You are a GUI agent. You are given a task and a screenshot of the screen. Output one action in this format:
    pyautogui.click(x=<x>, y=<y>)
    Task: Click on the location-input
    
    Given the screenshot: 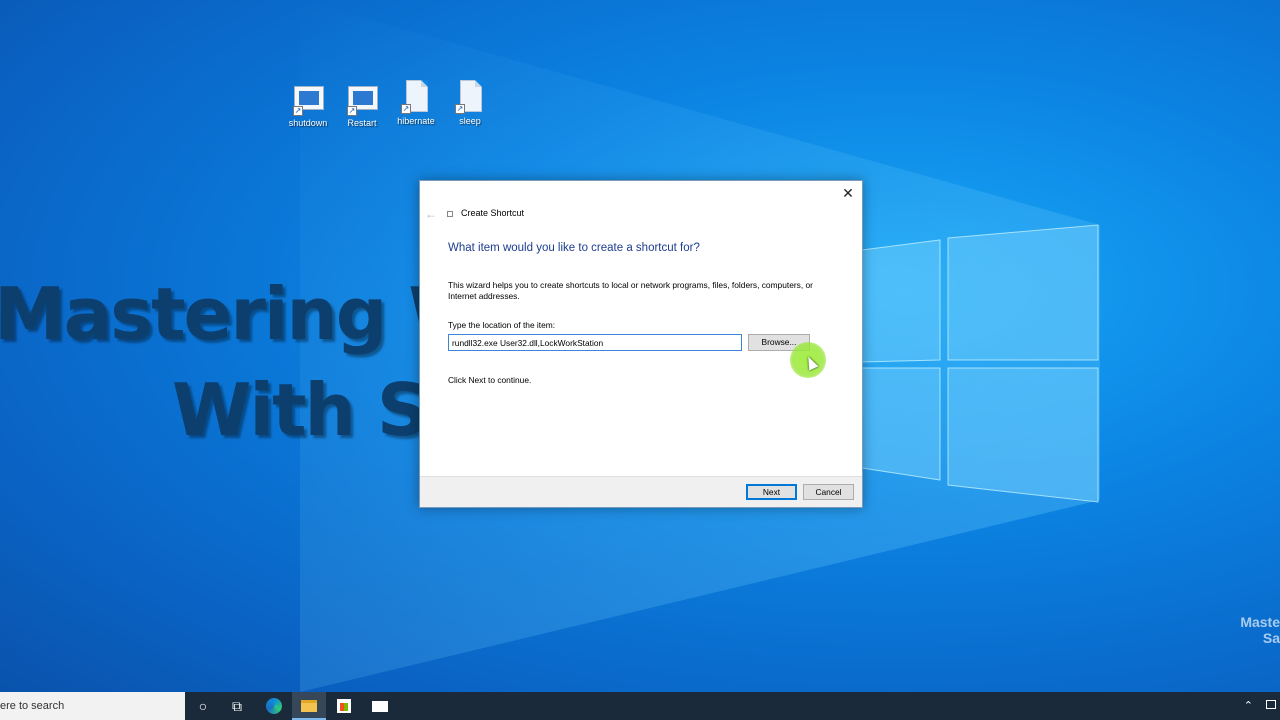 What is the action you would take?
    pyautogui.click(x=595, y=342)
    